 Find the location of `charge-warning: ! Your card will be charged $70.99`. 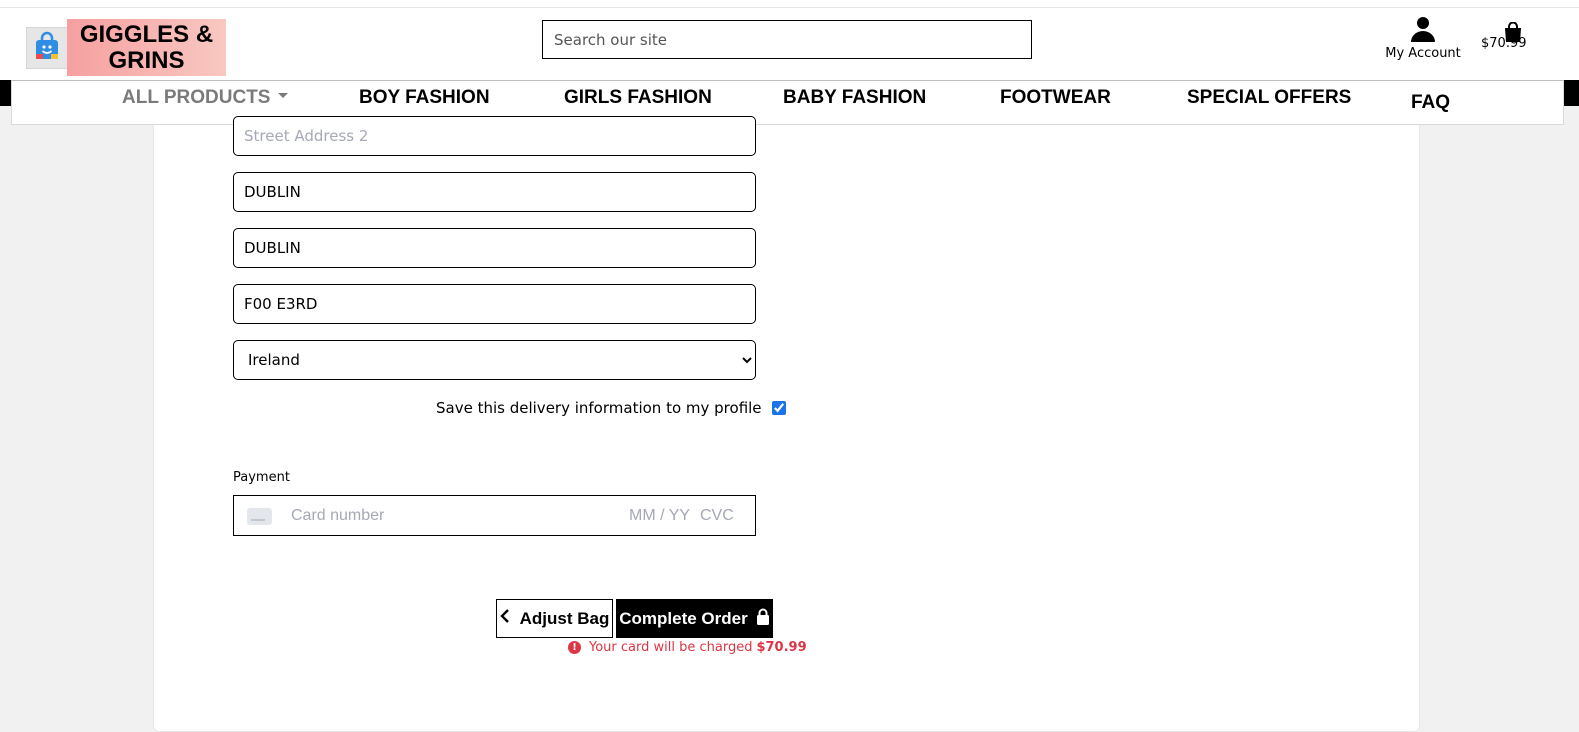

charge-warning: ! Your card will be charged $70.99 is located at coordinates (687, 647).